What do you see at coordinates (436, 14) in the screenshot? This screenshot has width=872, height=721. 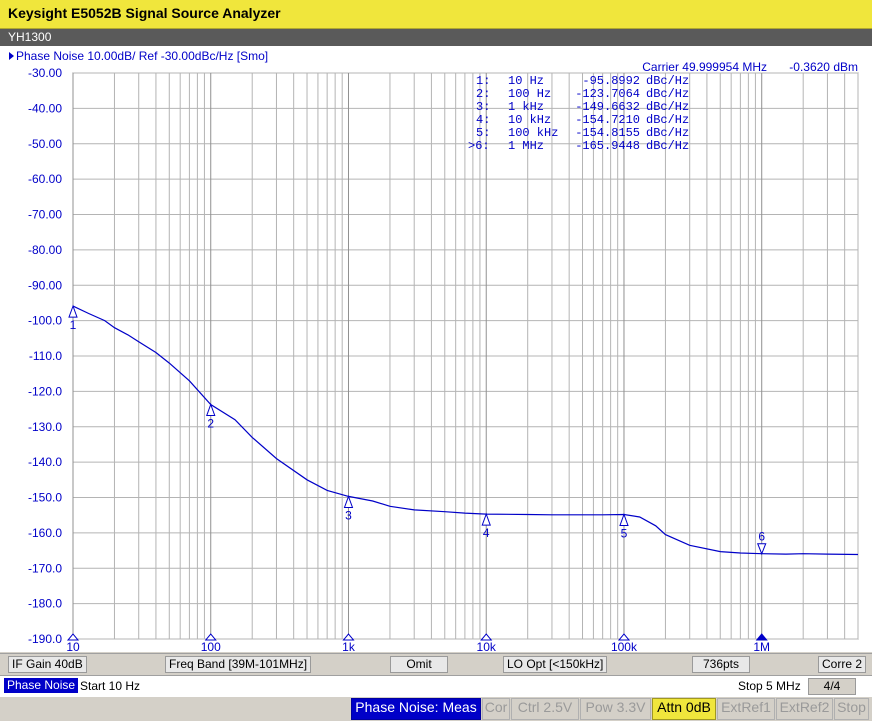 I see `title-bar: Keysight E5052B Signal Source Analyzer` at bounding box center [436, 14].